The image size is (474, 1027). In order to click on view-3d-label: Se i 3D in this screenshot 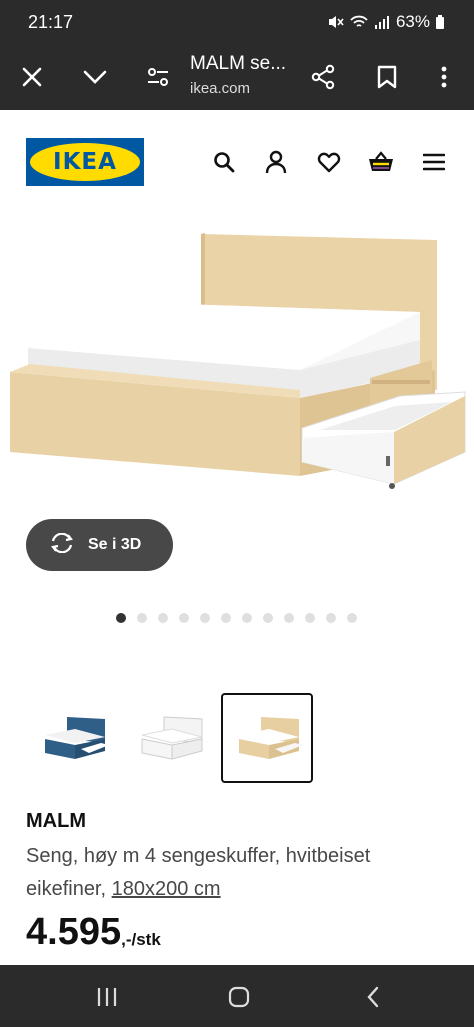, I will do `click(115, 544)`.